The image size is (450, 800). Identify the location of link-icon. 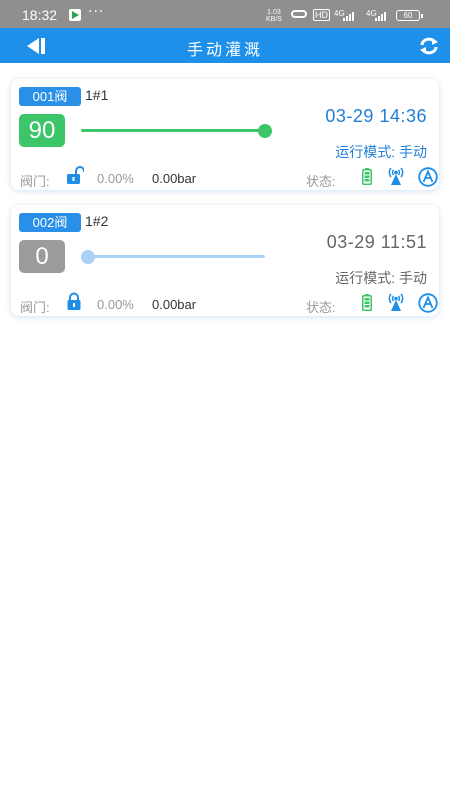
(299, 14).